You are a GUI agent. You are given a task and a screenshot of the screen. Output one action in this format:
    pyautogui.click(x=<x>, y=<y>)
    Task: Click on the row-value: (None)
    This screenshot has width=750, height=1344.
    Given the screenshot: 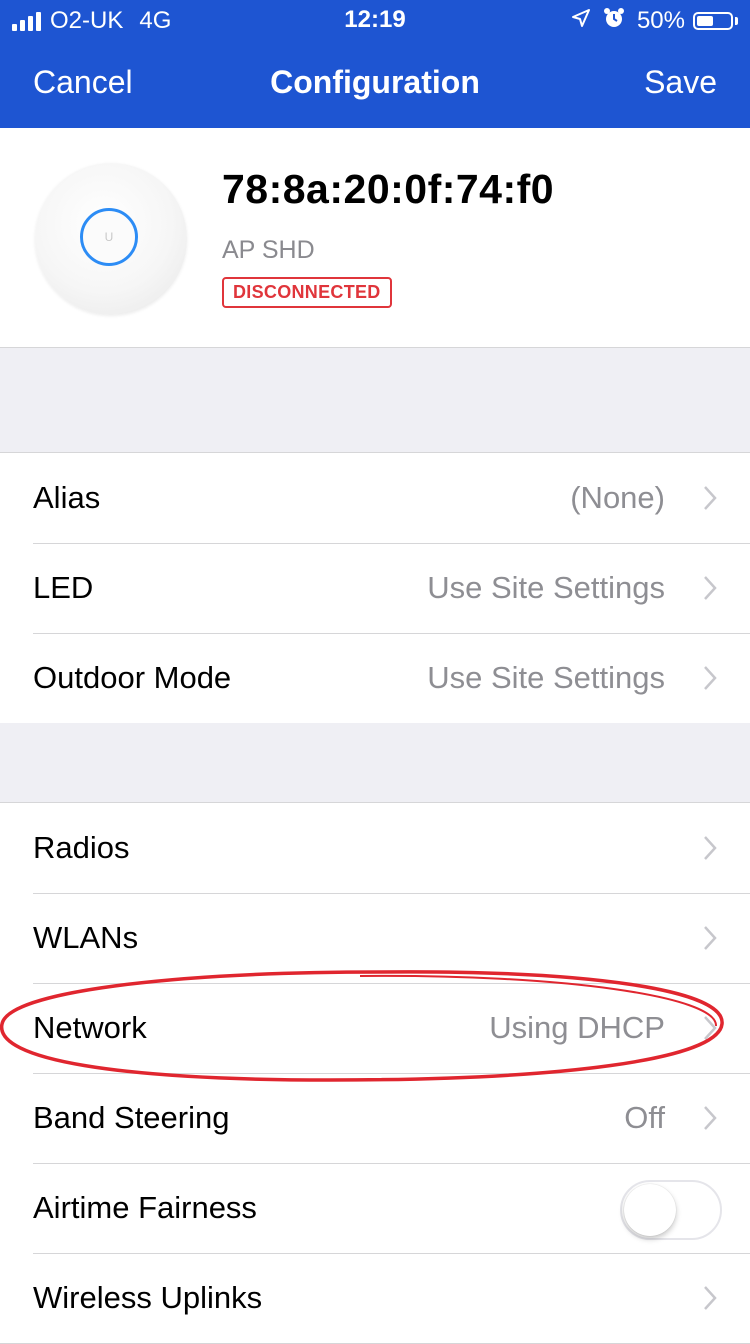 What is the action you would take?
    pyautogui.click(x=617, y=497)
    